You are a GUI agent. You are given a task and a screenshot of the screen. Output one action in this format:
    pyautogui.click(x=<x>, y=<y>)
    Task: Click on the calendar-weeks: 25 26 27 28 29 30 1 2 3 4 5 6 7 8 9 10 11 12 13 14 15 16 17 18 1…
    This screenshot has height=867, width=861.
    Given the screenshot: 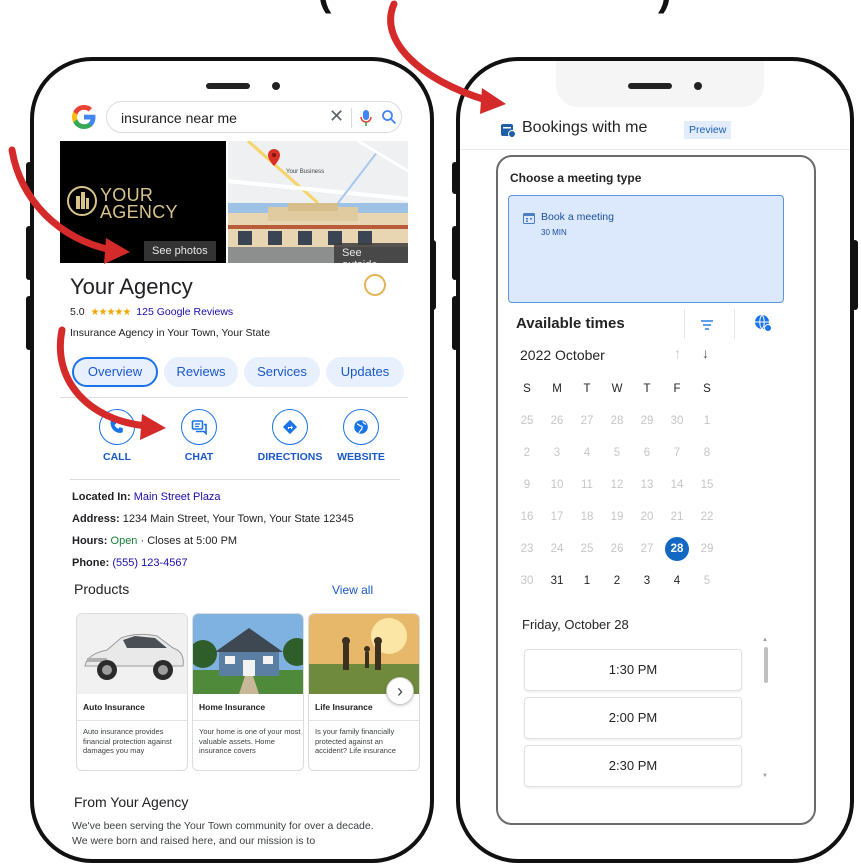 What is the action you would take?
    pyautogui.click(x=617, y=501)
    